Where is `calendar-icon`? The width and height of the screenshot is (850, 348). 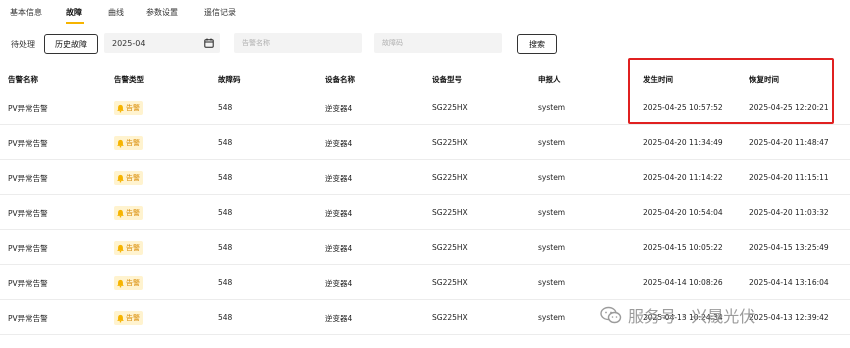
calendar-icon is located at coordinates (209, 43).